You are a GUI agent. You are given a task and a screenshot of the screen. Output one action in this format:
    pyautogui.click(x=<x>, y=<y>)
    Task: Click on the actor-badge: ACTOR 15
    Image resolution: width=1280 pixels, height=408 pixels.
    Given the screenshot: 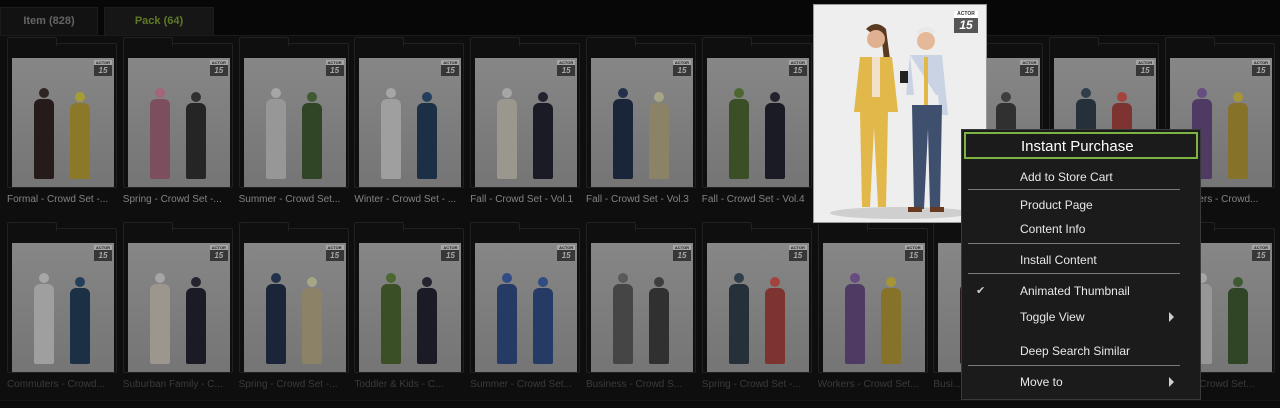 What is the action you would take?
    pyautogui.click(x=966, y=22)
    